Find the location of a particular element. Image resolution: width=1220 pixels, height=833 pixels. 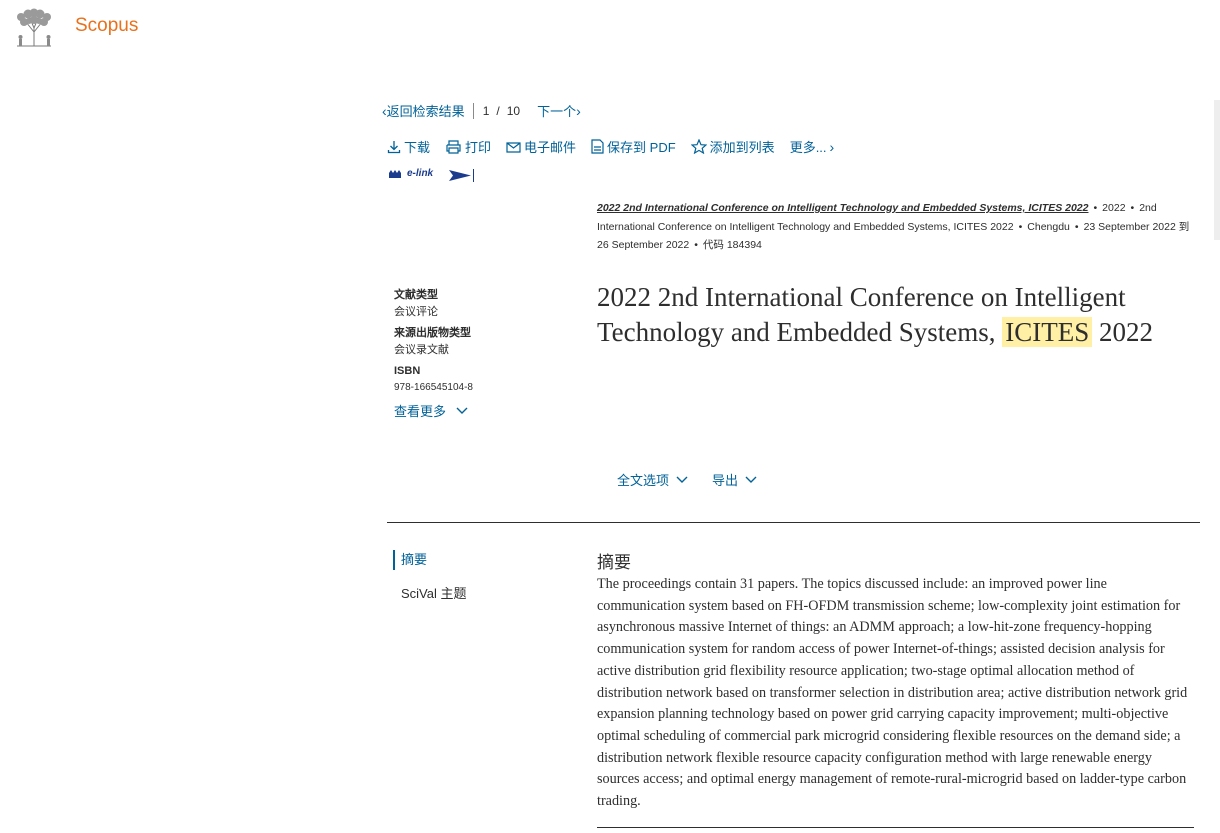

fulltext-options-dropdown: 全文选项 is located at coordinates (652, 479).